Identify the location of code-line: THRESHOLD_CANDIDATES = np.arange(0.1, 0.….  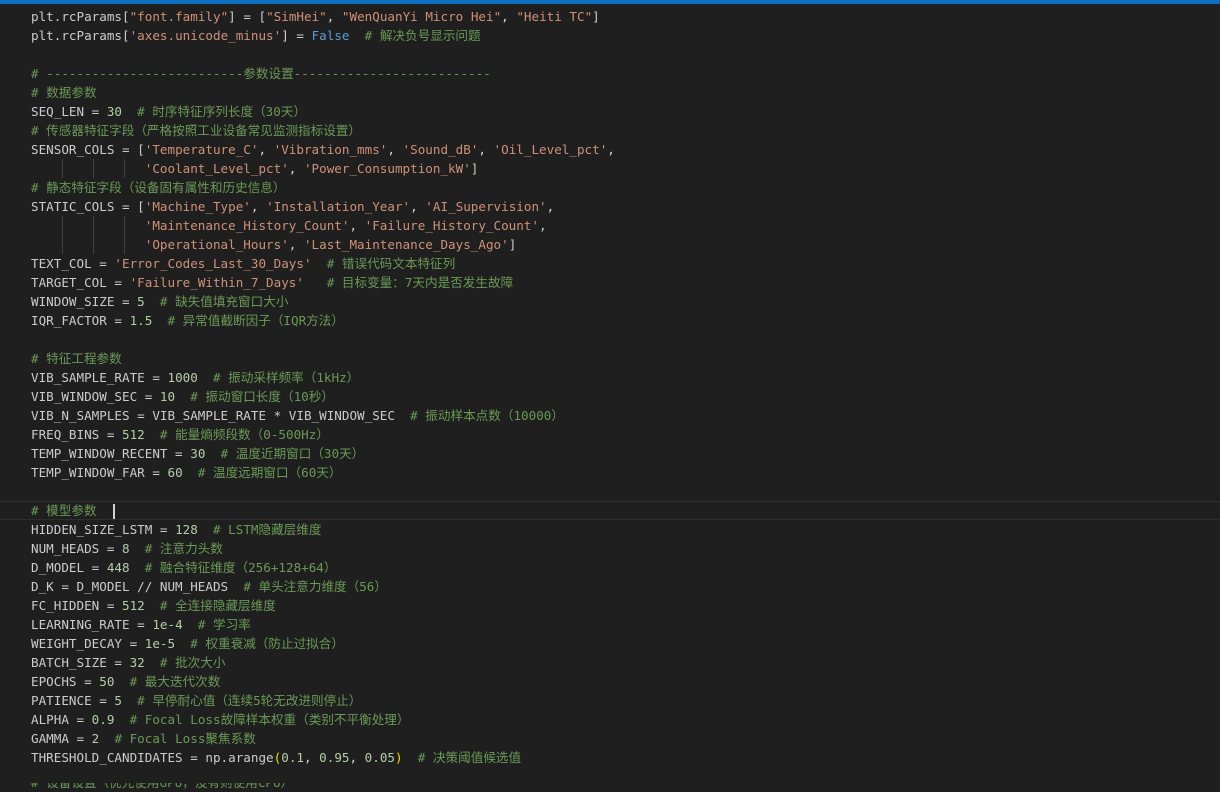
(610, 757).